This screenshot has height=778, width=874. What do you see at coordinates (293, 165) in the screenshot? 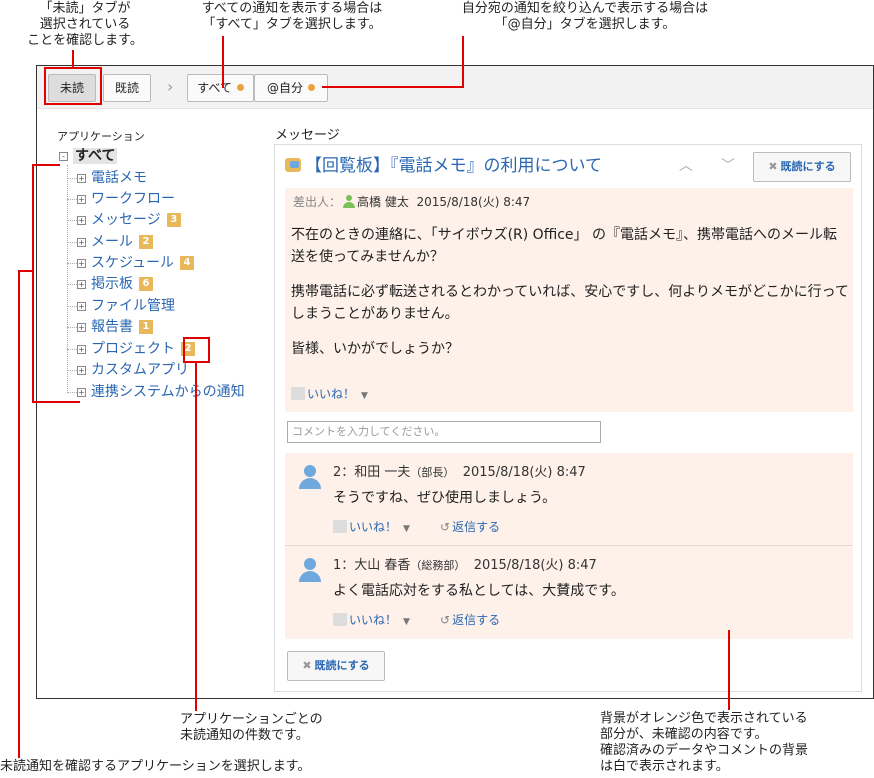
I see `message-icon` at bounding box center [293, 165].